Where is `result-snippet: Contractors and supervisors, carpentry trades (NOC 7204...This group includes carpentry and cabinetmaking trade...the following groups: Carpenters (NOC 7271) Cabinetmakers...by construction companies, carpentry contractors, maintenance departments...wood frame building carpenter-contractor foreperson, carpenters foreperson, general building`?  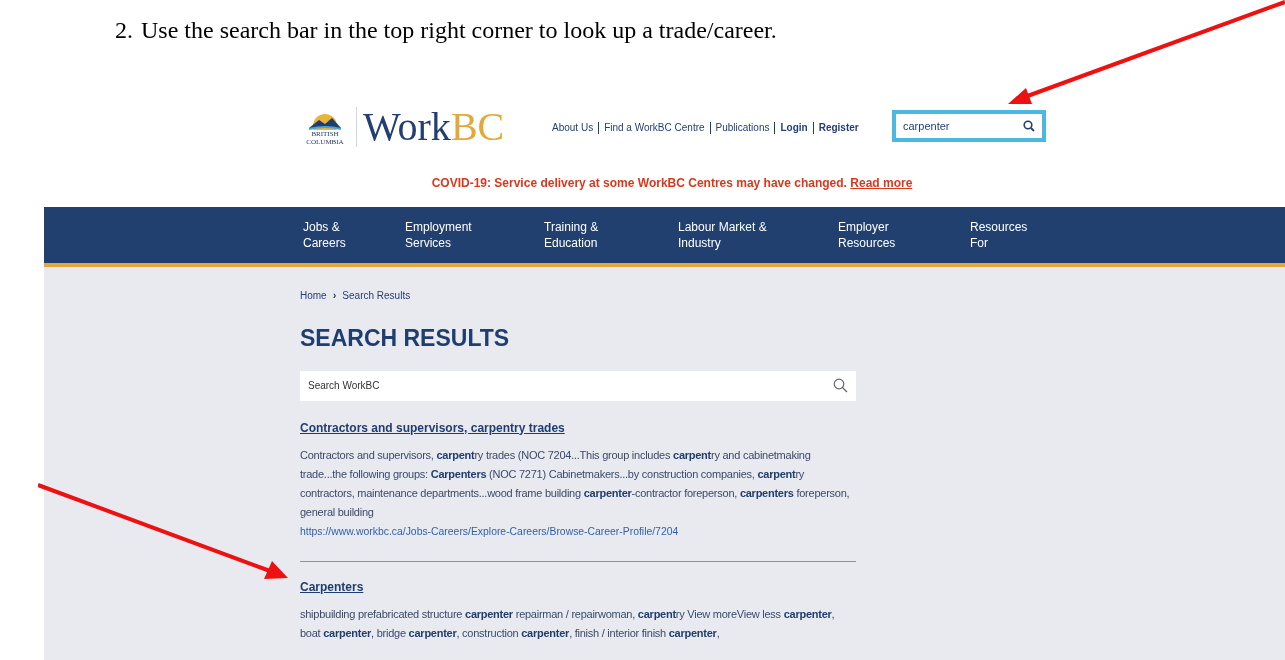
result-snippet: Contractors and supervisors, carpentry trades (NOC 7204...This group includes carpentry and cabinetmaking trade...the following groups: Carpenters (NOC 7271) Cabinetmakers...by construction companies, carpentry contractors, maintenance departments...wood frame building carpenter-contractor foreperson, carpenters foreperson, general building is located at coordinates (575, 483).